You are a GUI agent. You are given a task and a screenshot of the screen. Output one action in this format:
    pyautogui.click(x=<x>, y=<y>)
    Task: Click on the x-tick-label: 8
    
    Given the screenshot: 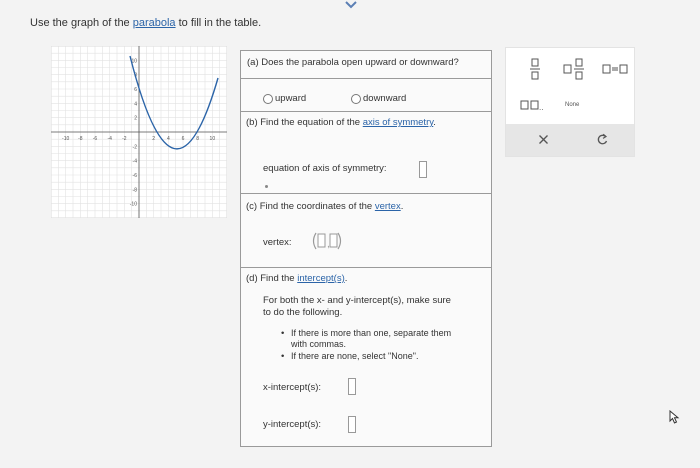 What is the action you would take?
    pyautogui.click(x=197, y=139)
    